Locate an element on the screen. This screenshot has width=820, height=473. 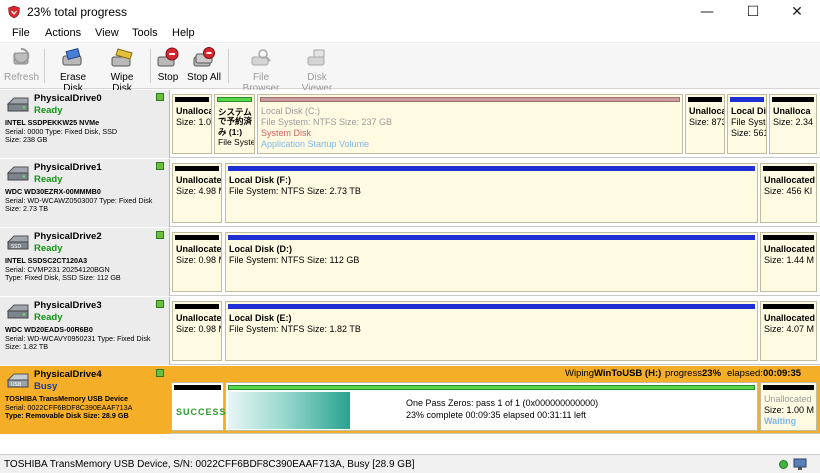
partition-unallocated: Unalloca Size: 873 is located at coordinates (705, 124).